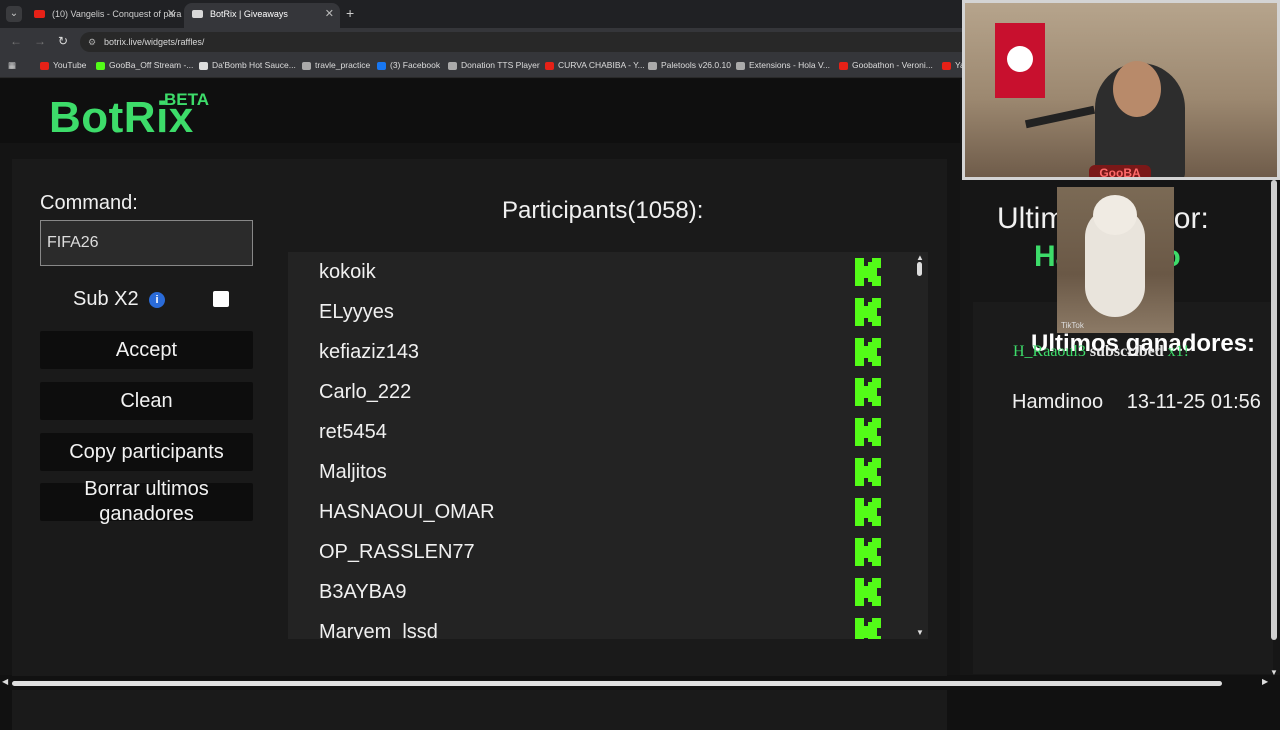  I want to click on page-icon, so click(203, 66).